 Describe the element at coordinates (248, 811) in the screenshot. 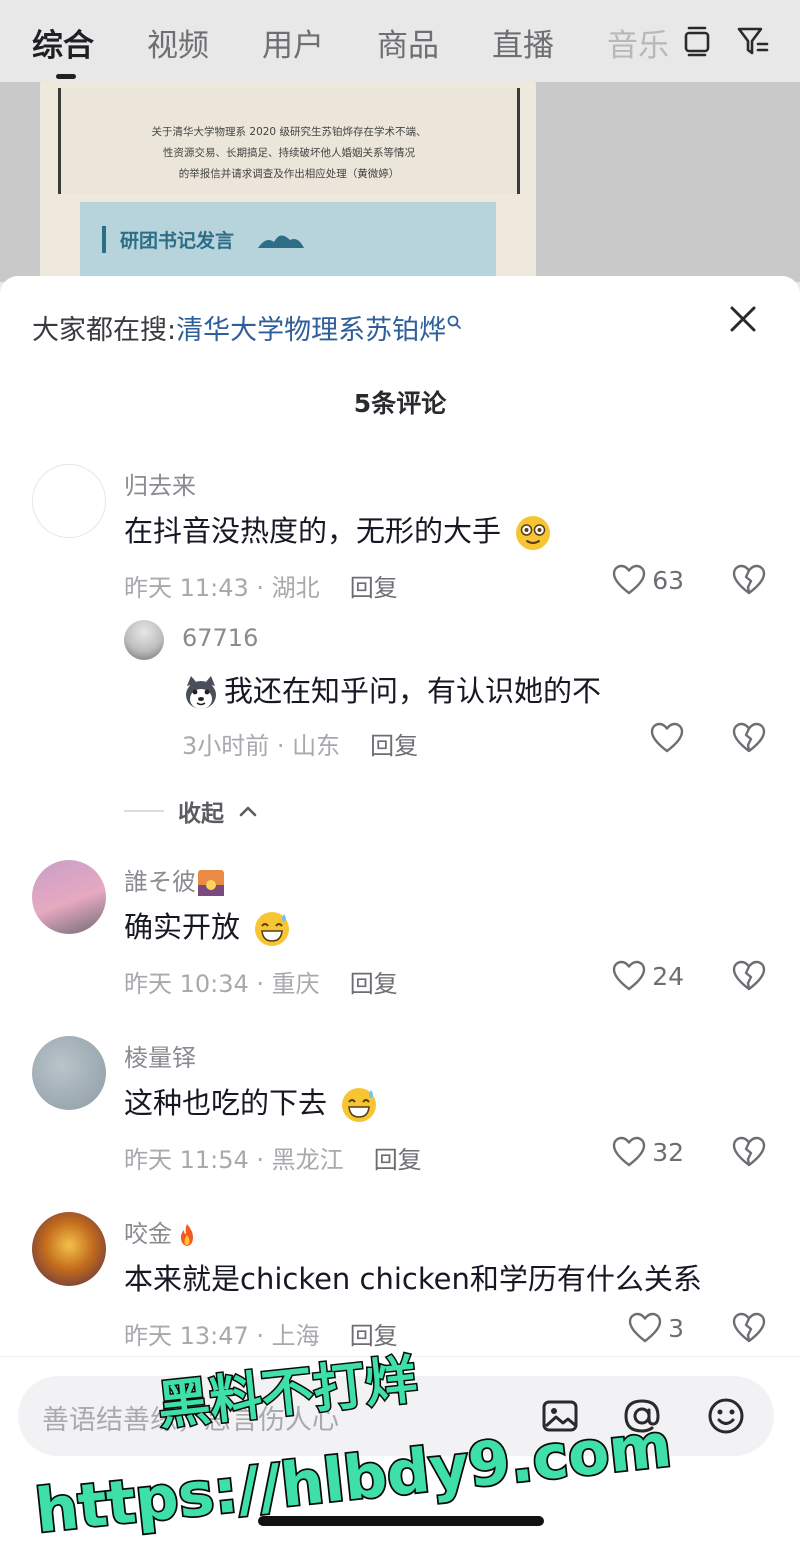

I see `chevron-up-icon` at that location.